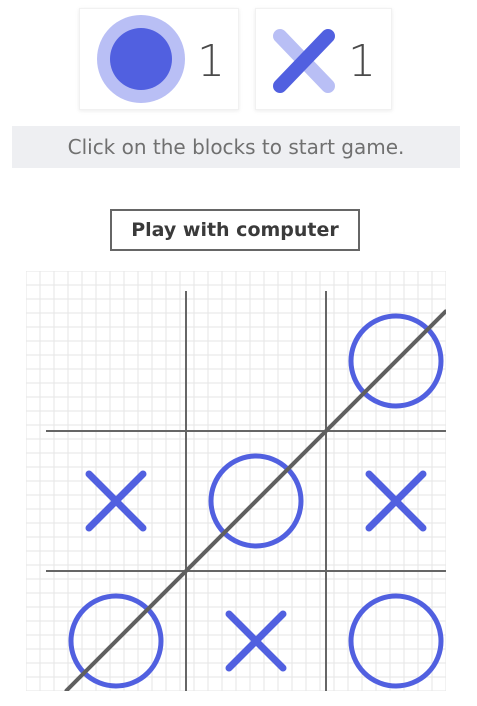  Describe the element at coordinates (236, 147) in the screenshot. I see `status-message: Click on the blocks to start game.` at that location.